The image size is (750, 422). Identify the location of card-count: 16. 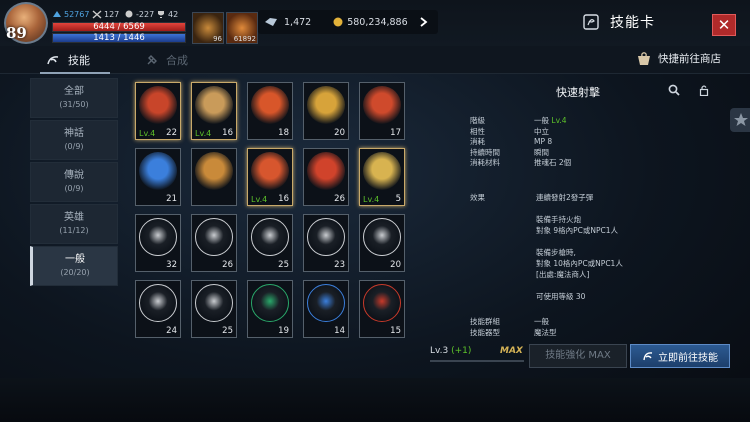
(283, 199).